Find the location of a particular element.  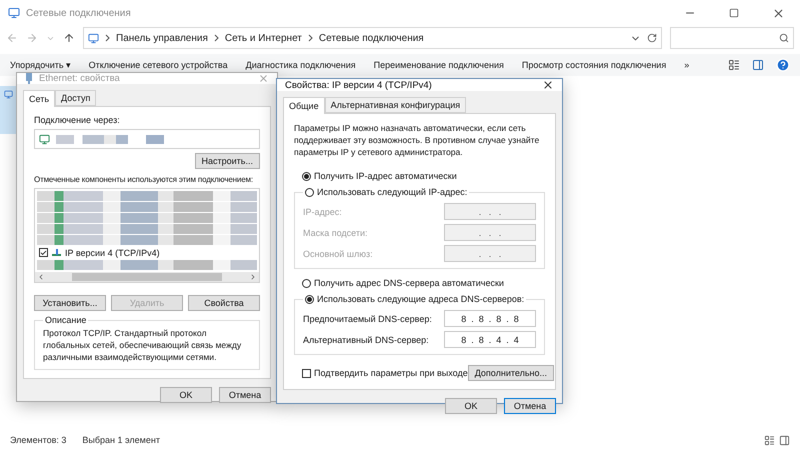

checkbox-label: Подтвердить параметры при выходе is located at coordinates (391, 373).